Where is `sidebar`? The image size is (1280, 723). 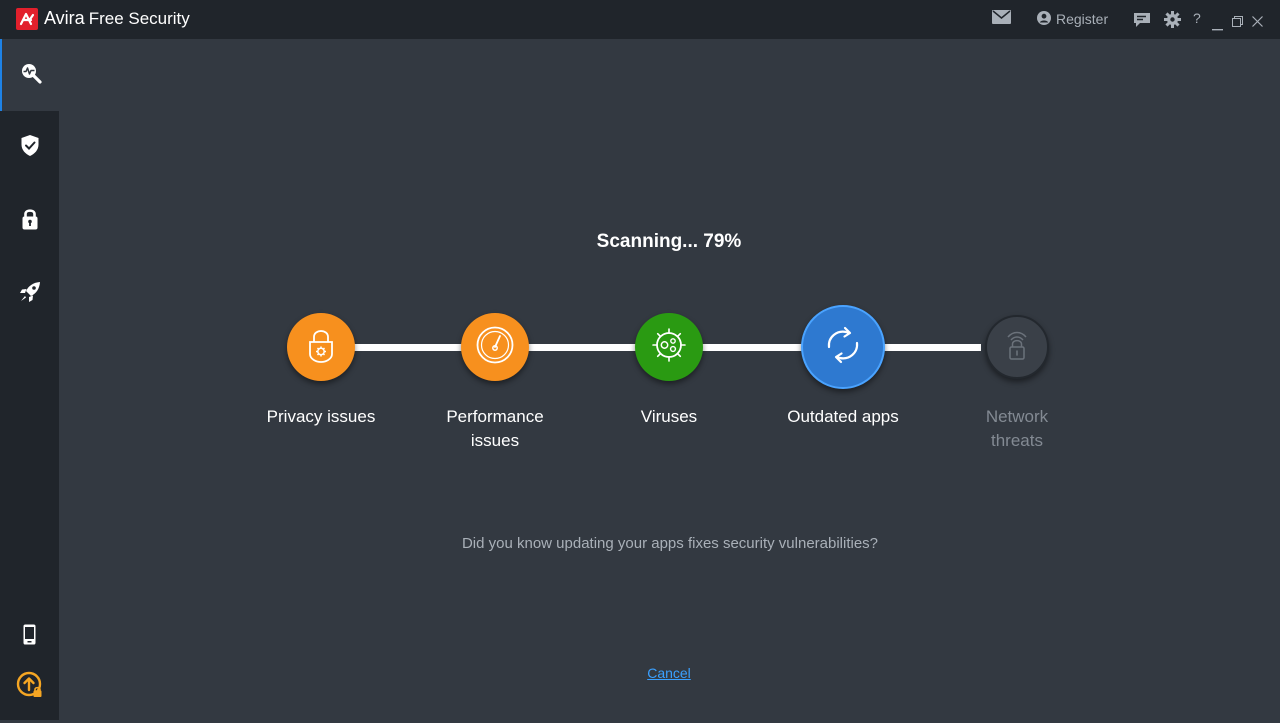
sidebar is located at coordinates (29, 379).